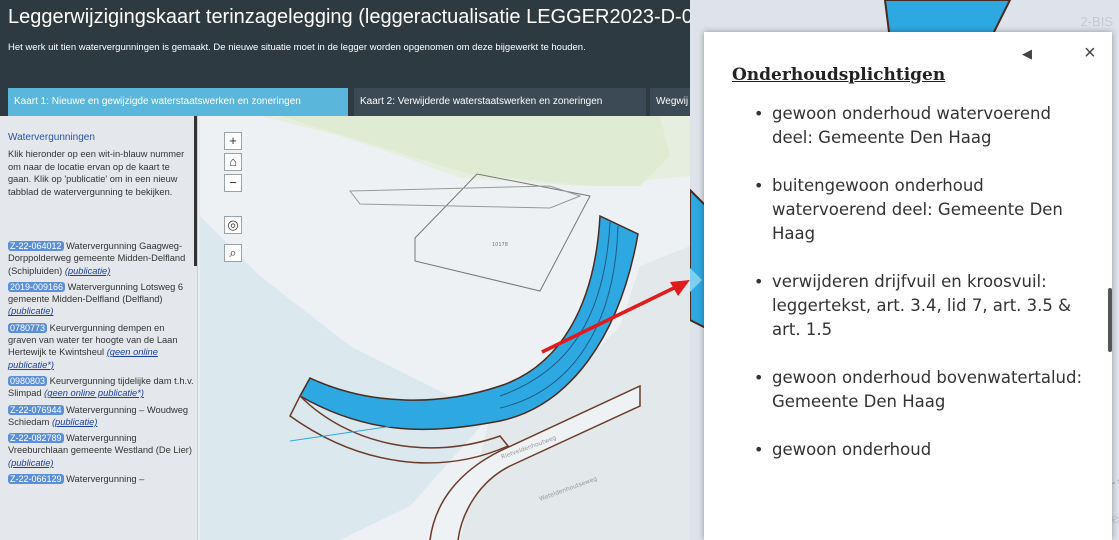 The image size is (1119, 540). Describe the element at coordinates (28, 327) in the screenshot. I see `permit-id-link: 0780773` at that location.